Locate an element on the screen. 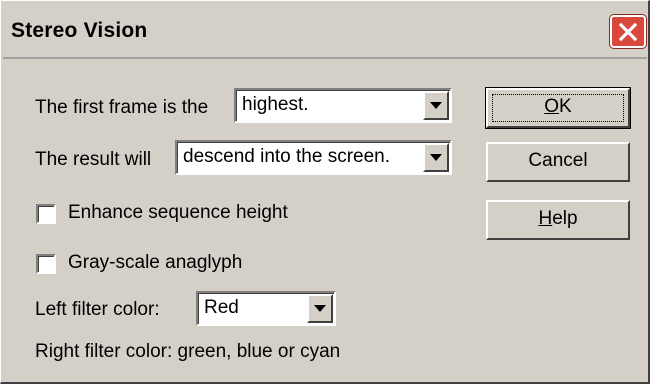  ok-button-label: OK is located at coordinates (558, 106).